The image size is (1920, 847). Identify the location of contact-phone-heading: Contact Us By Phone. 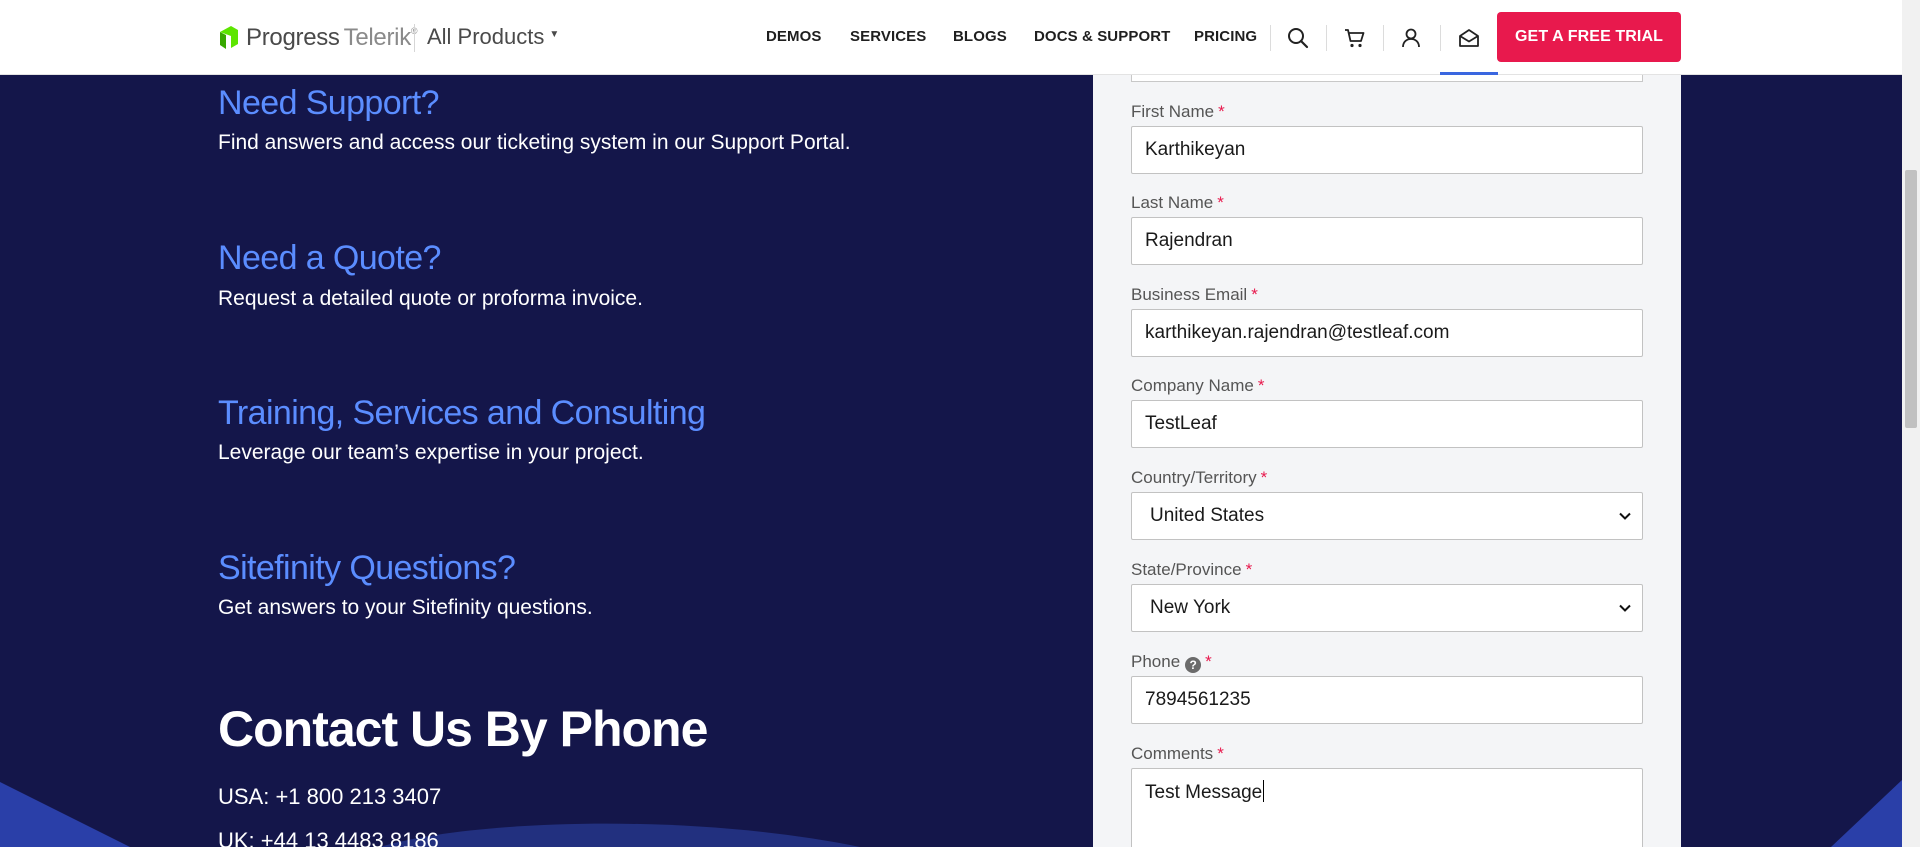
(463, 729).